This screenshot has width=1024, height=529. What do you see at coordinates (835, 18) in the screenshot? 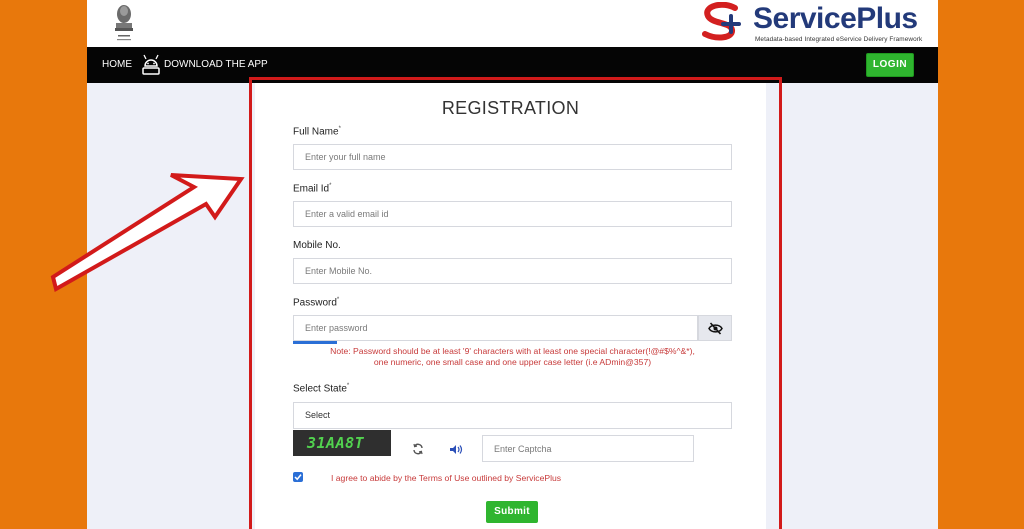
I see `brand-name: ServicePlus` at bounding box center [835, 18].